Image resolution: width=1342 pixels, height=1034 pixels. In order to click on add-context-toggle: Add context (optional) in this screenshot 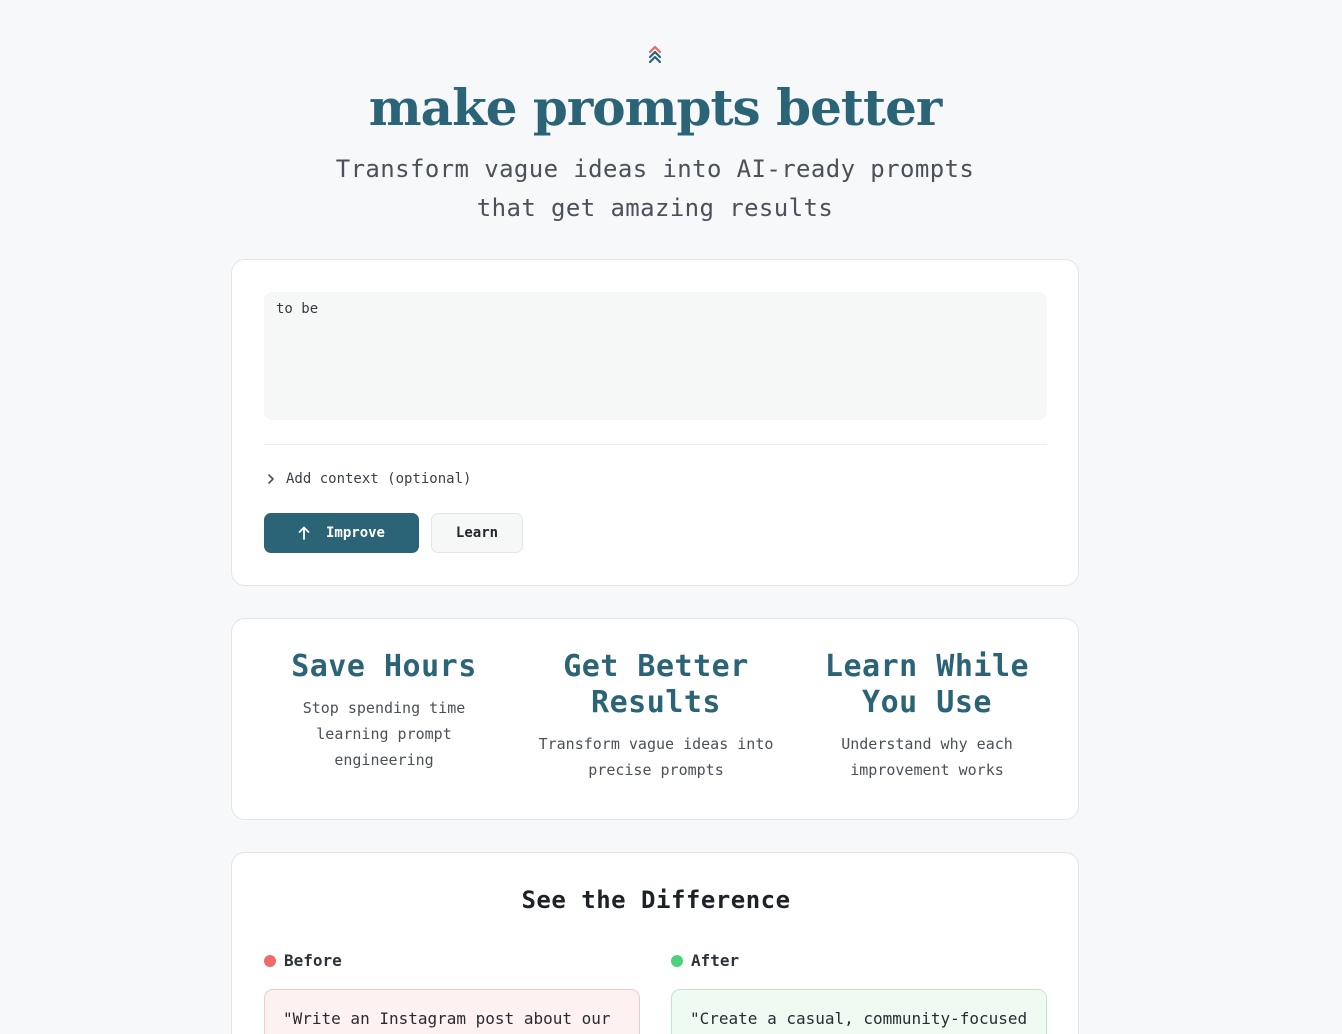, I will do `click(368, 479)`.